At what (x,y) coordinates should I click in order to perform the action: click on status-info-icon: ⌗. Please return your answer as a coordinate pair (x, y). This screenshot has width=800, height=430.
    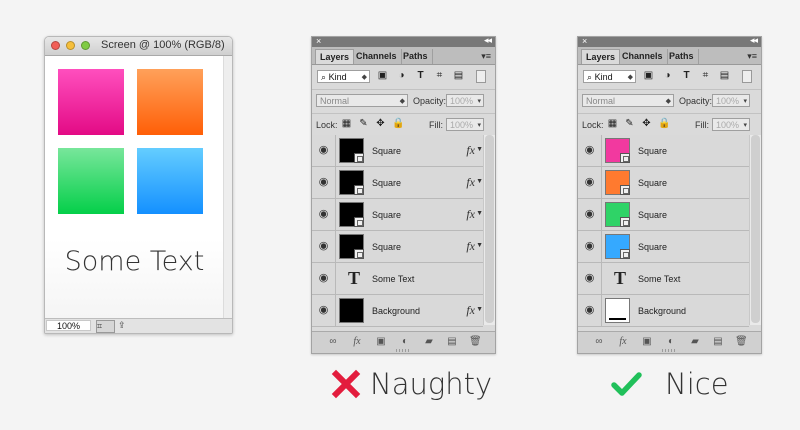
    Looking at the image, I should click on (105, 326).